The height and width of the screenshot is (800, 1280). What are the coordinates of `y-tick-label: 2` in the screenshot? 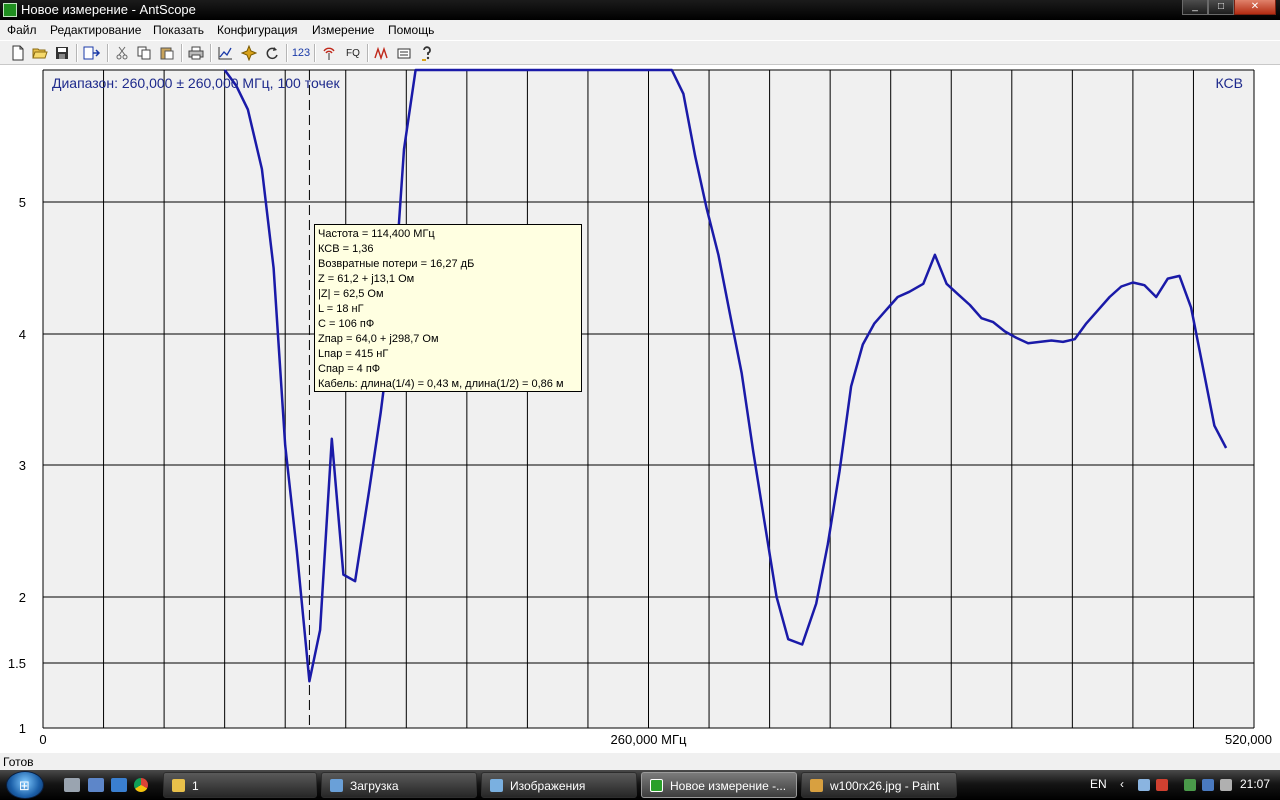 It's located at (22, 597).